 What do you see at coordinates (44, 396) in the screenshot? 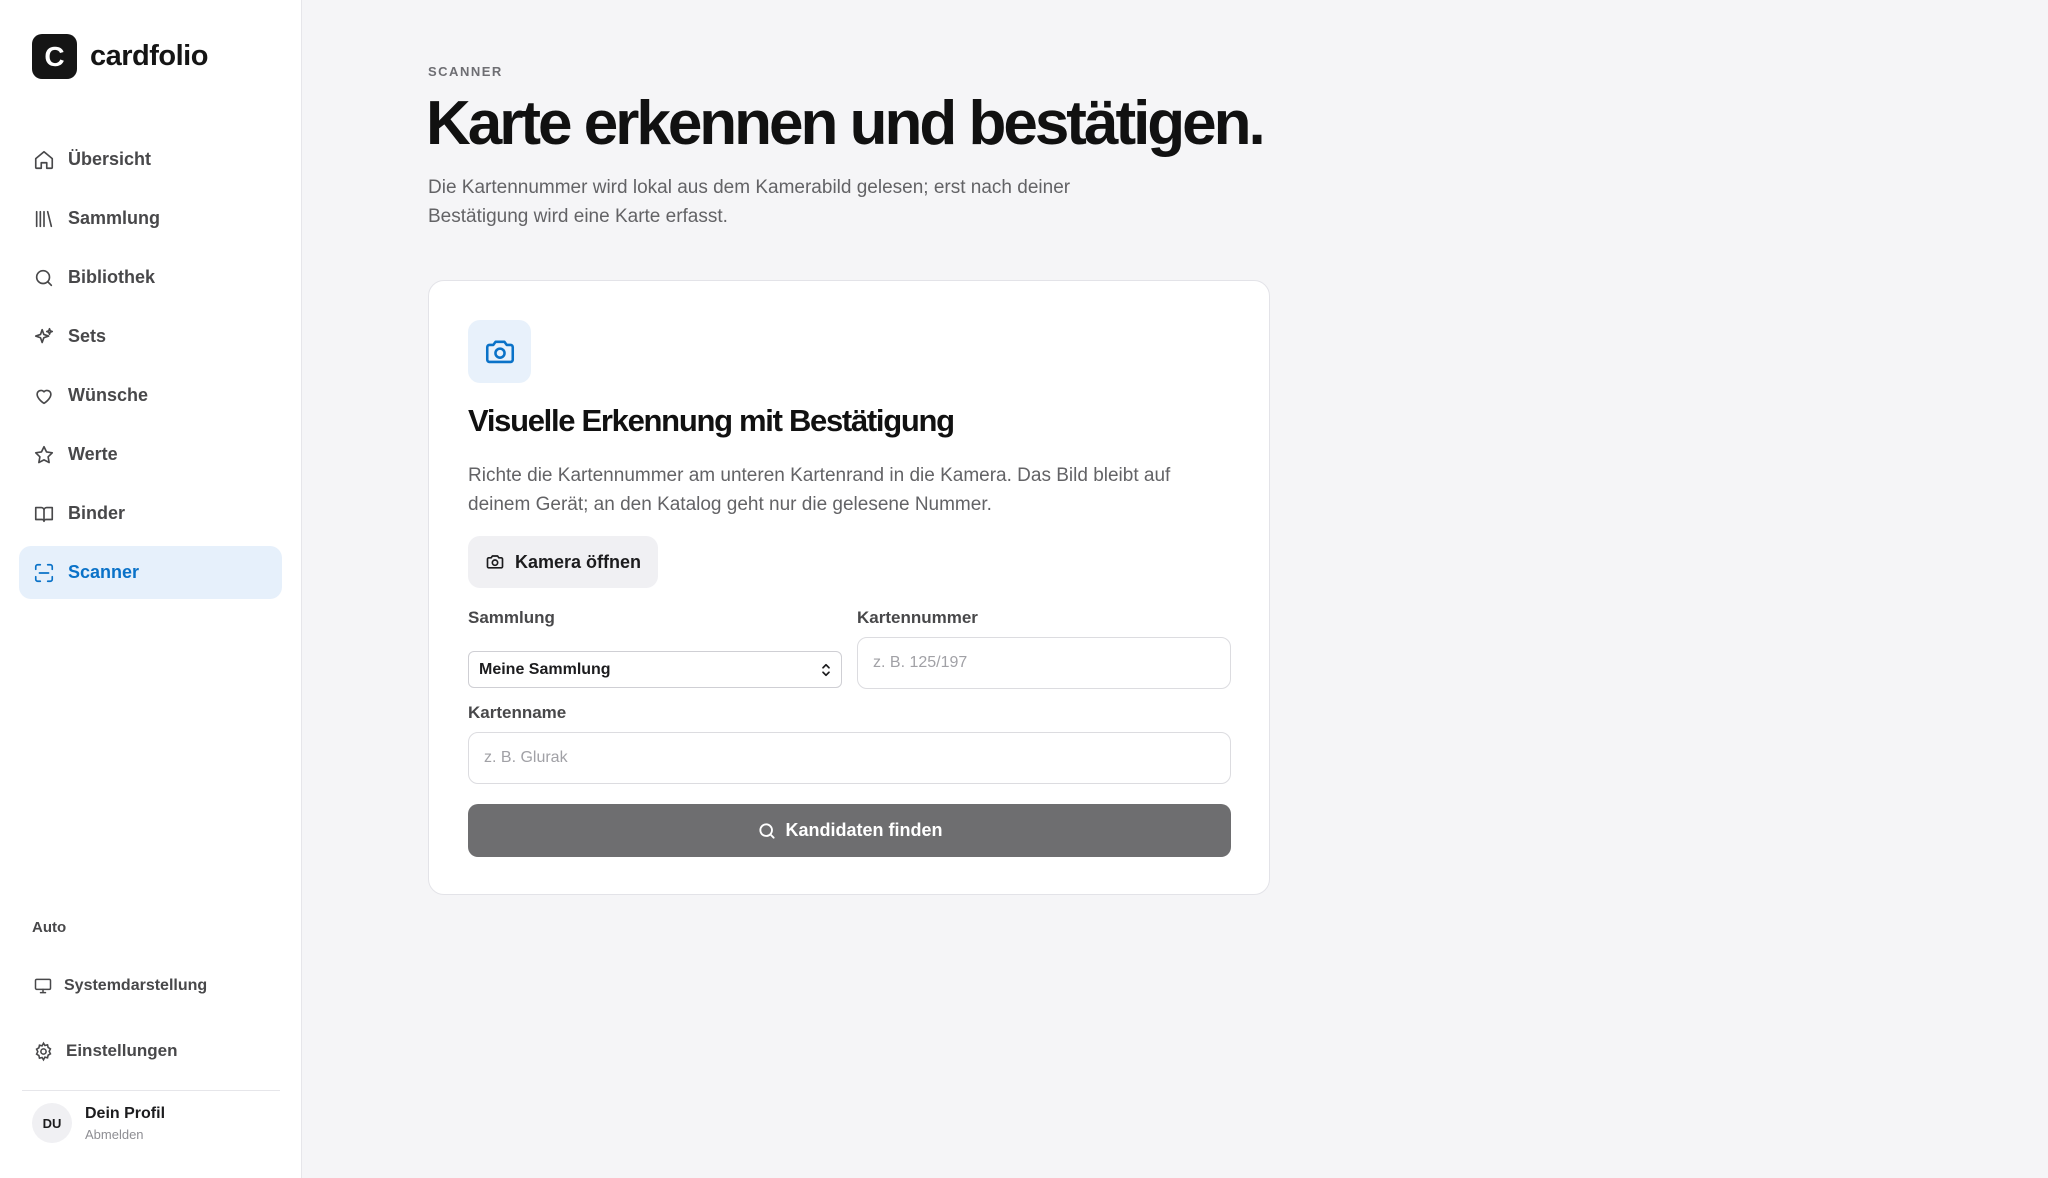
I see `heart-icon` at bounding box center [44, 396].